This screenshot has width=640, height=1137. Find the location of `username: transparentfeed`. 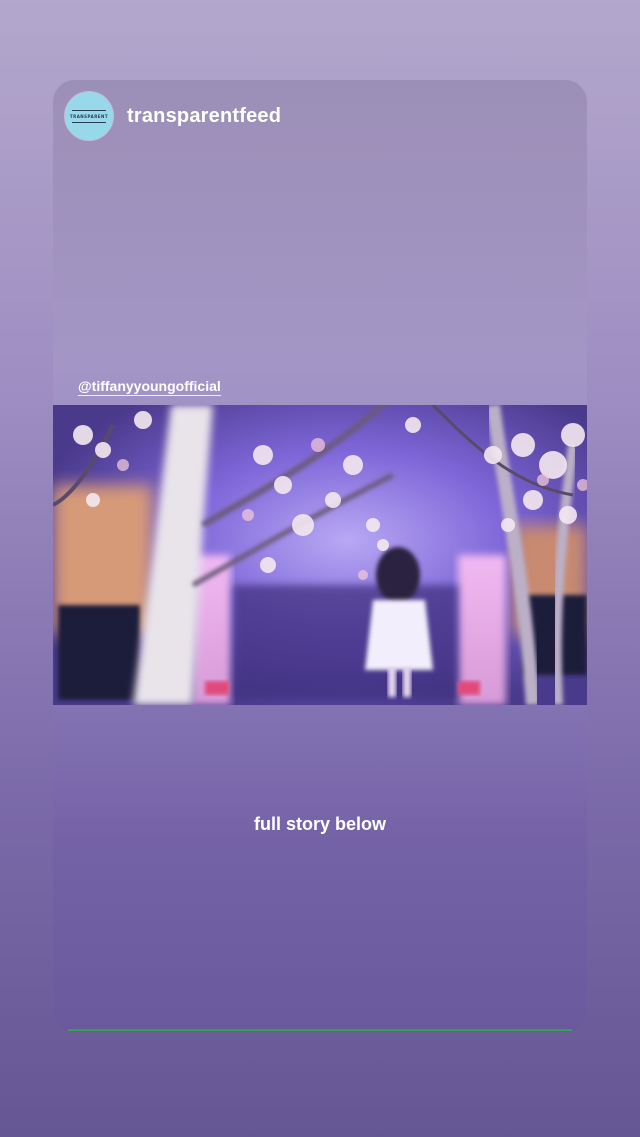

username: transparentfeed is located at coordinates (204, 116).